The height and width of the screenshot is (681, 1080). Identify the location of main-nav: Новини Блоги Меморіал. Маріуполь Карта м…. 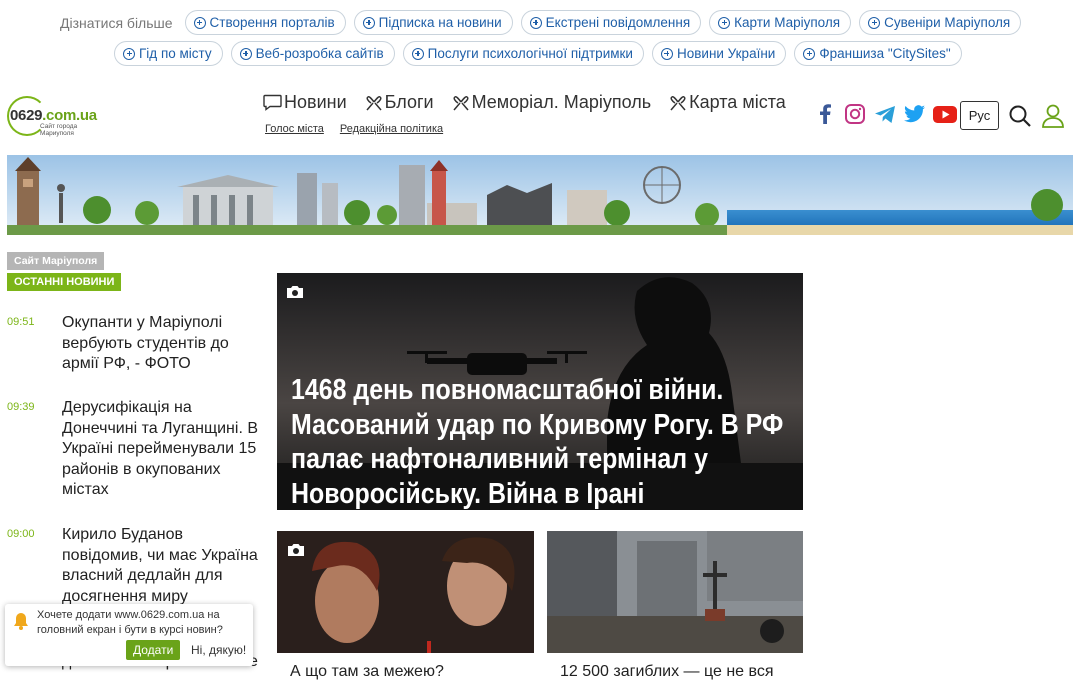
(524, 102).